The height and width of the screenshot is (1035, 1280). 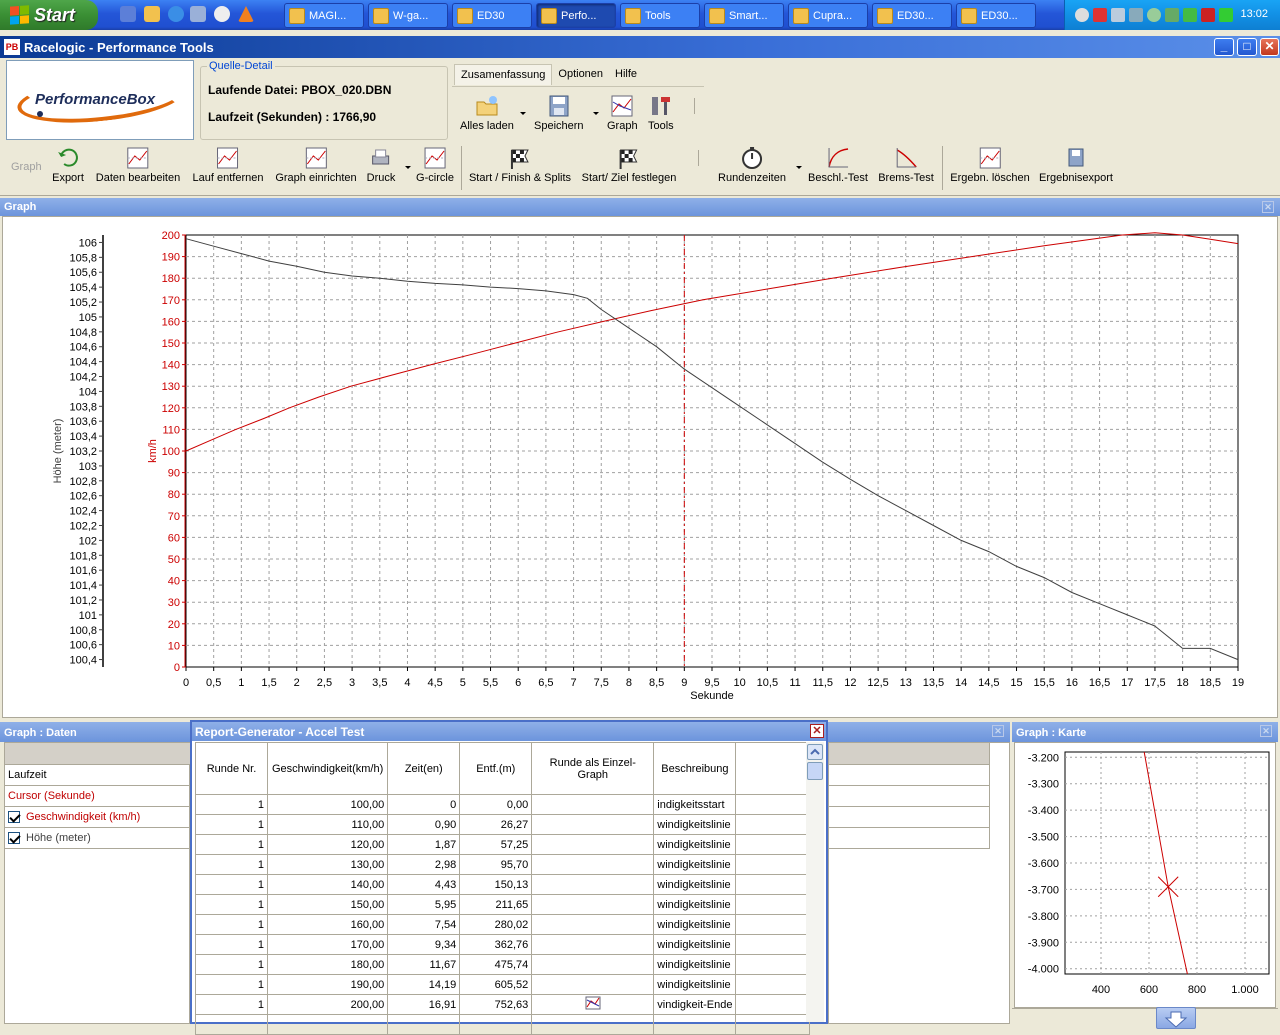 What do you see at coordinates (509, 731) in the screenshot?
I see `report-titlebar: Report-Generator - Accel Test ✕` at bounding box center [509, 731].